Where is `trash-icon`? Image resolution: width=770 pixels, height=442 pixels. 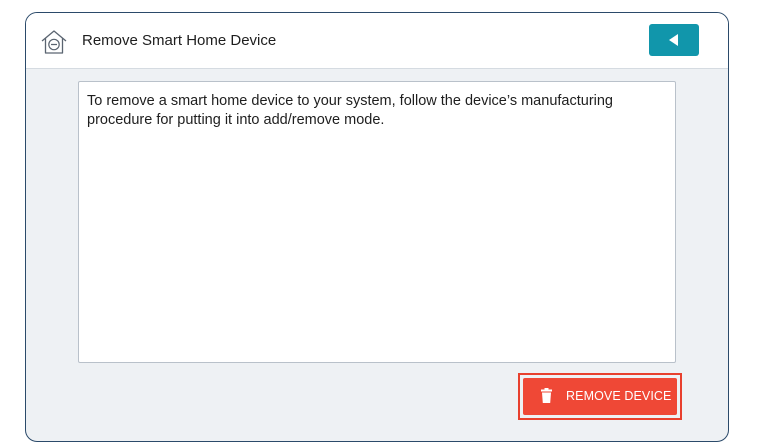
trash-icon is located at coordinates (546, 395).